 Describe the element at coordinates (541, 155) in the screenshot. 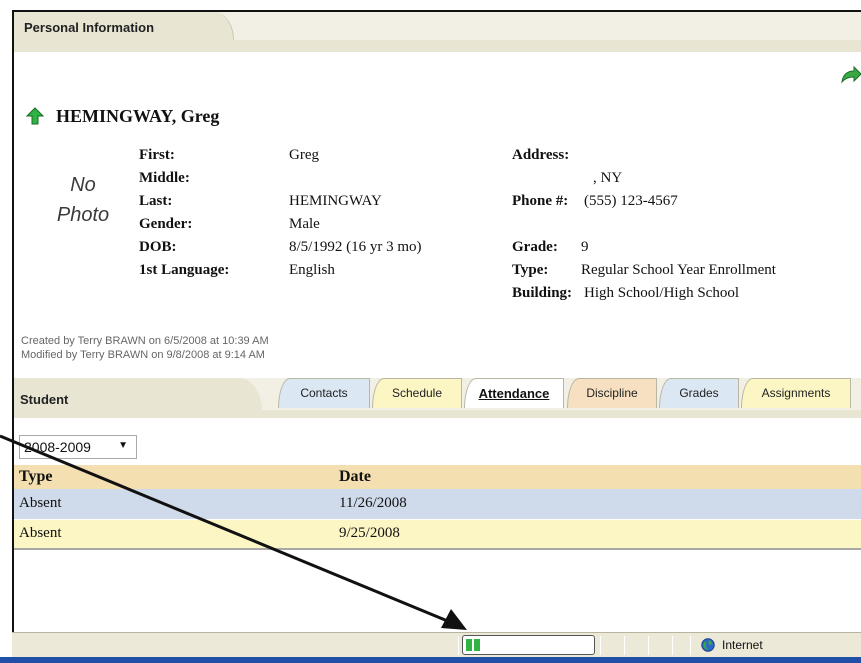

I see `address-label: Address:` at that location.